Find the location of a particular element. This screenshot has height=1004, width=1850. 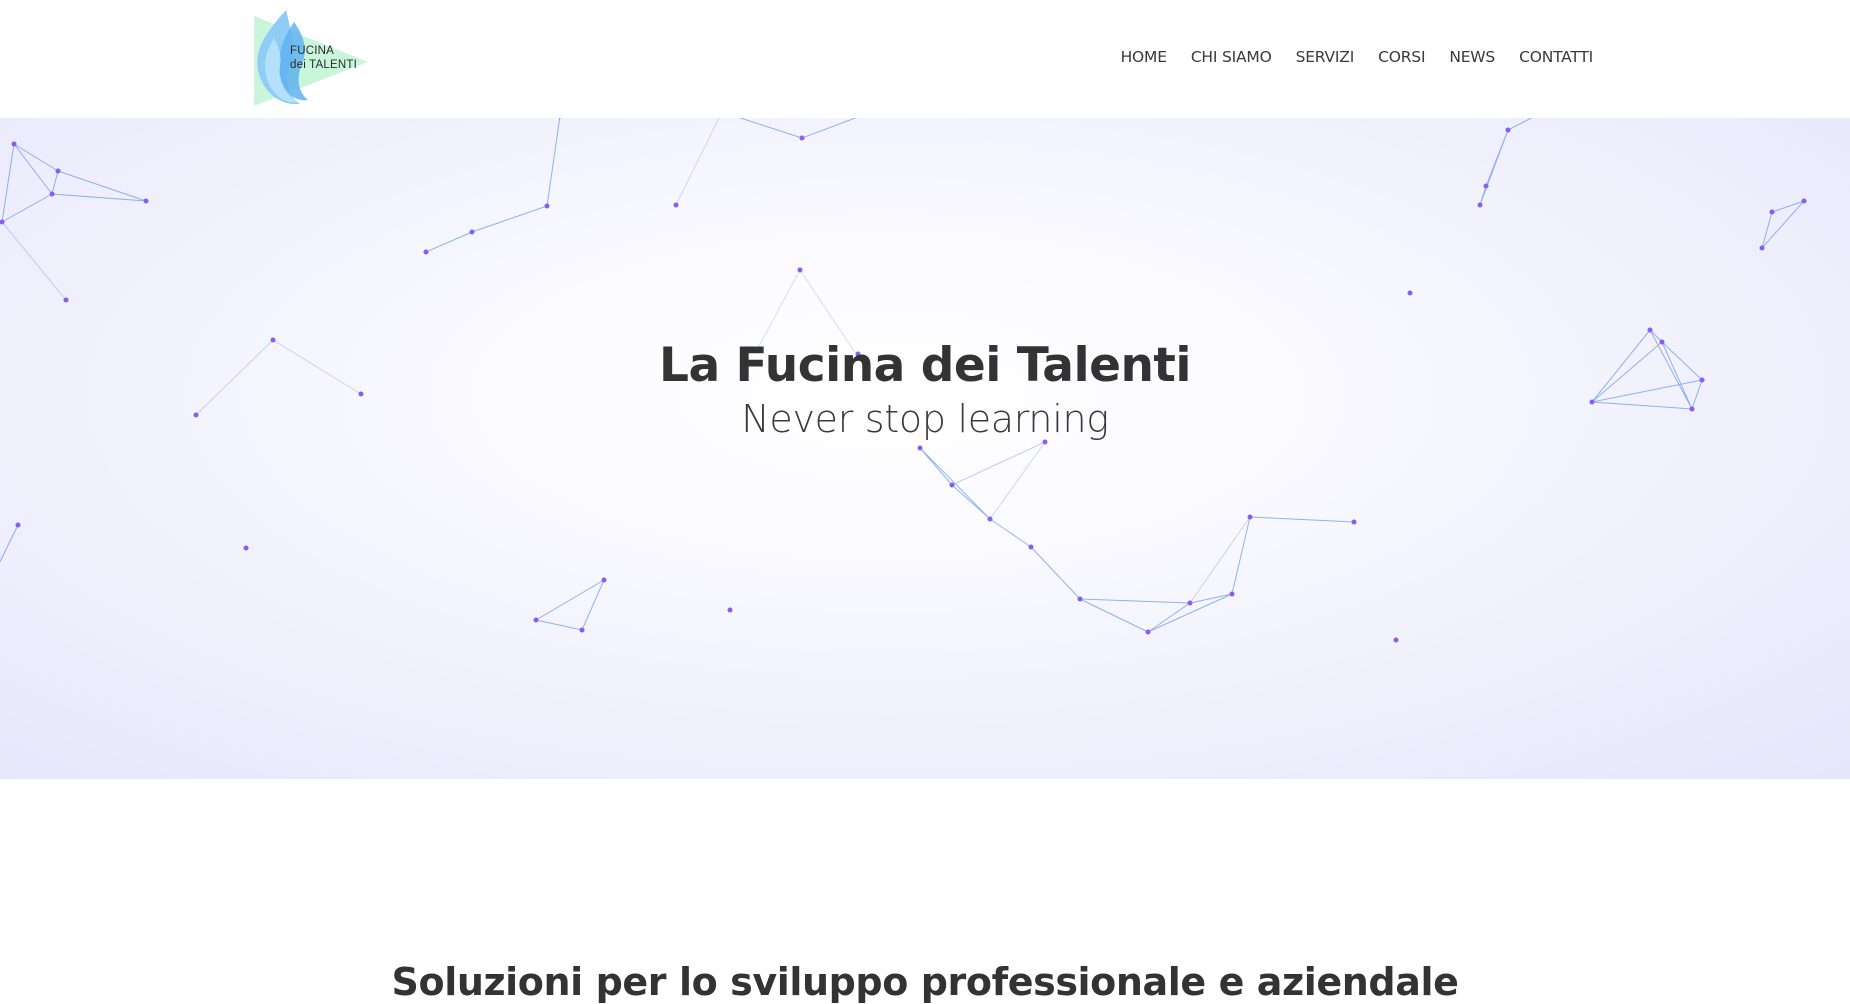

nav-chi-siamo: CHI SIAMO is located at coordinates (1231, 57).